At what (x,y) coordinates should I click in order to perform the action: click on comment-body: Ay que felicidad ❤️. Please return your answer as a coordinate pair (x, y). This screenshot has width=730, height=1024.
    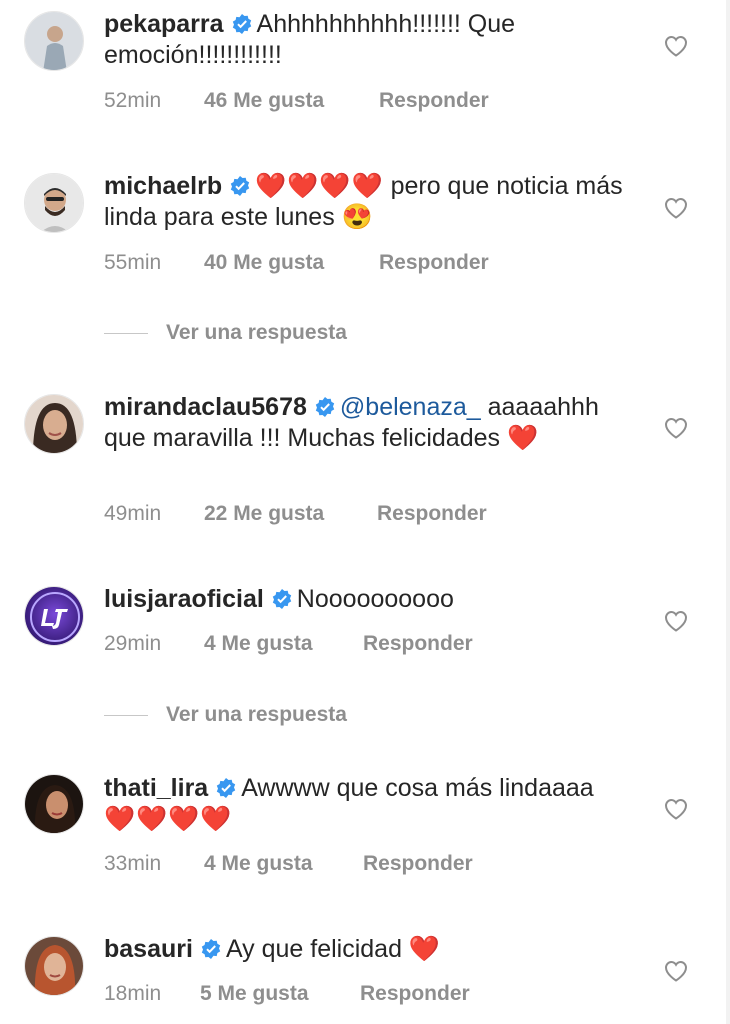
    Looking at the image, I should click on (333, 949).